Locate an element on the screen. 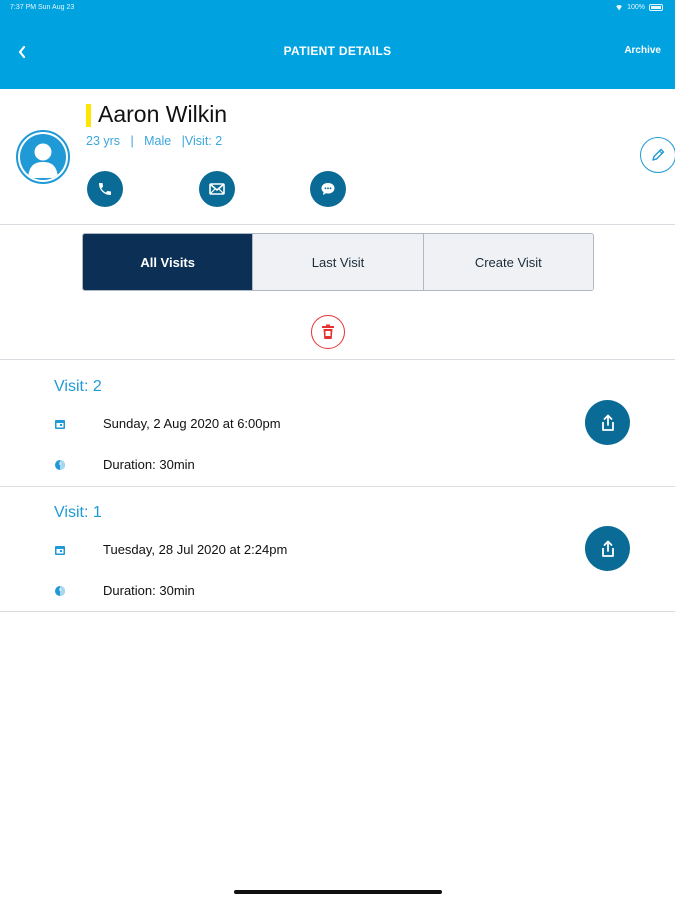 This screenshot has width=675, height=900. chat-bubble-icon is located at coordinates (328, 189).